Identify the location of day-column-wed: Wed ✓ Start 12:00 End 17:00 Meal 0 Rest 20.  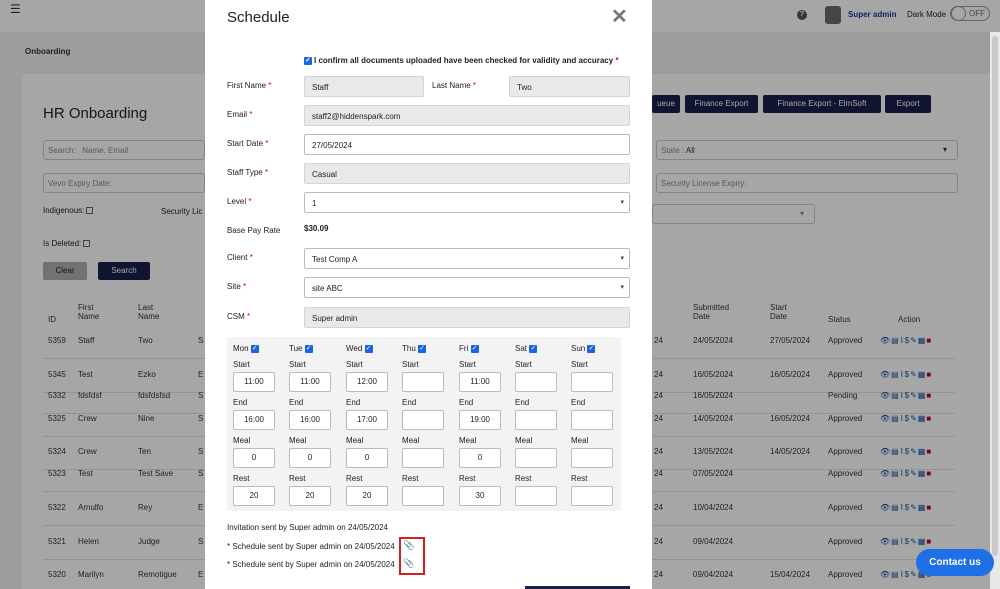
(366, 424).